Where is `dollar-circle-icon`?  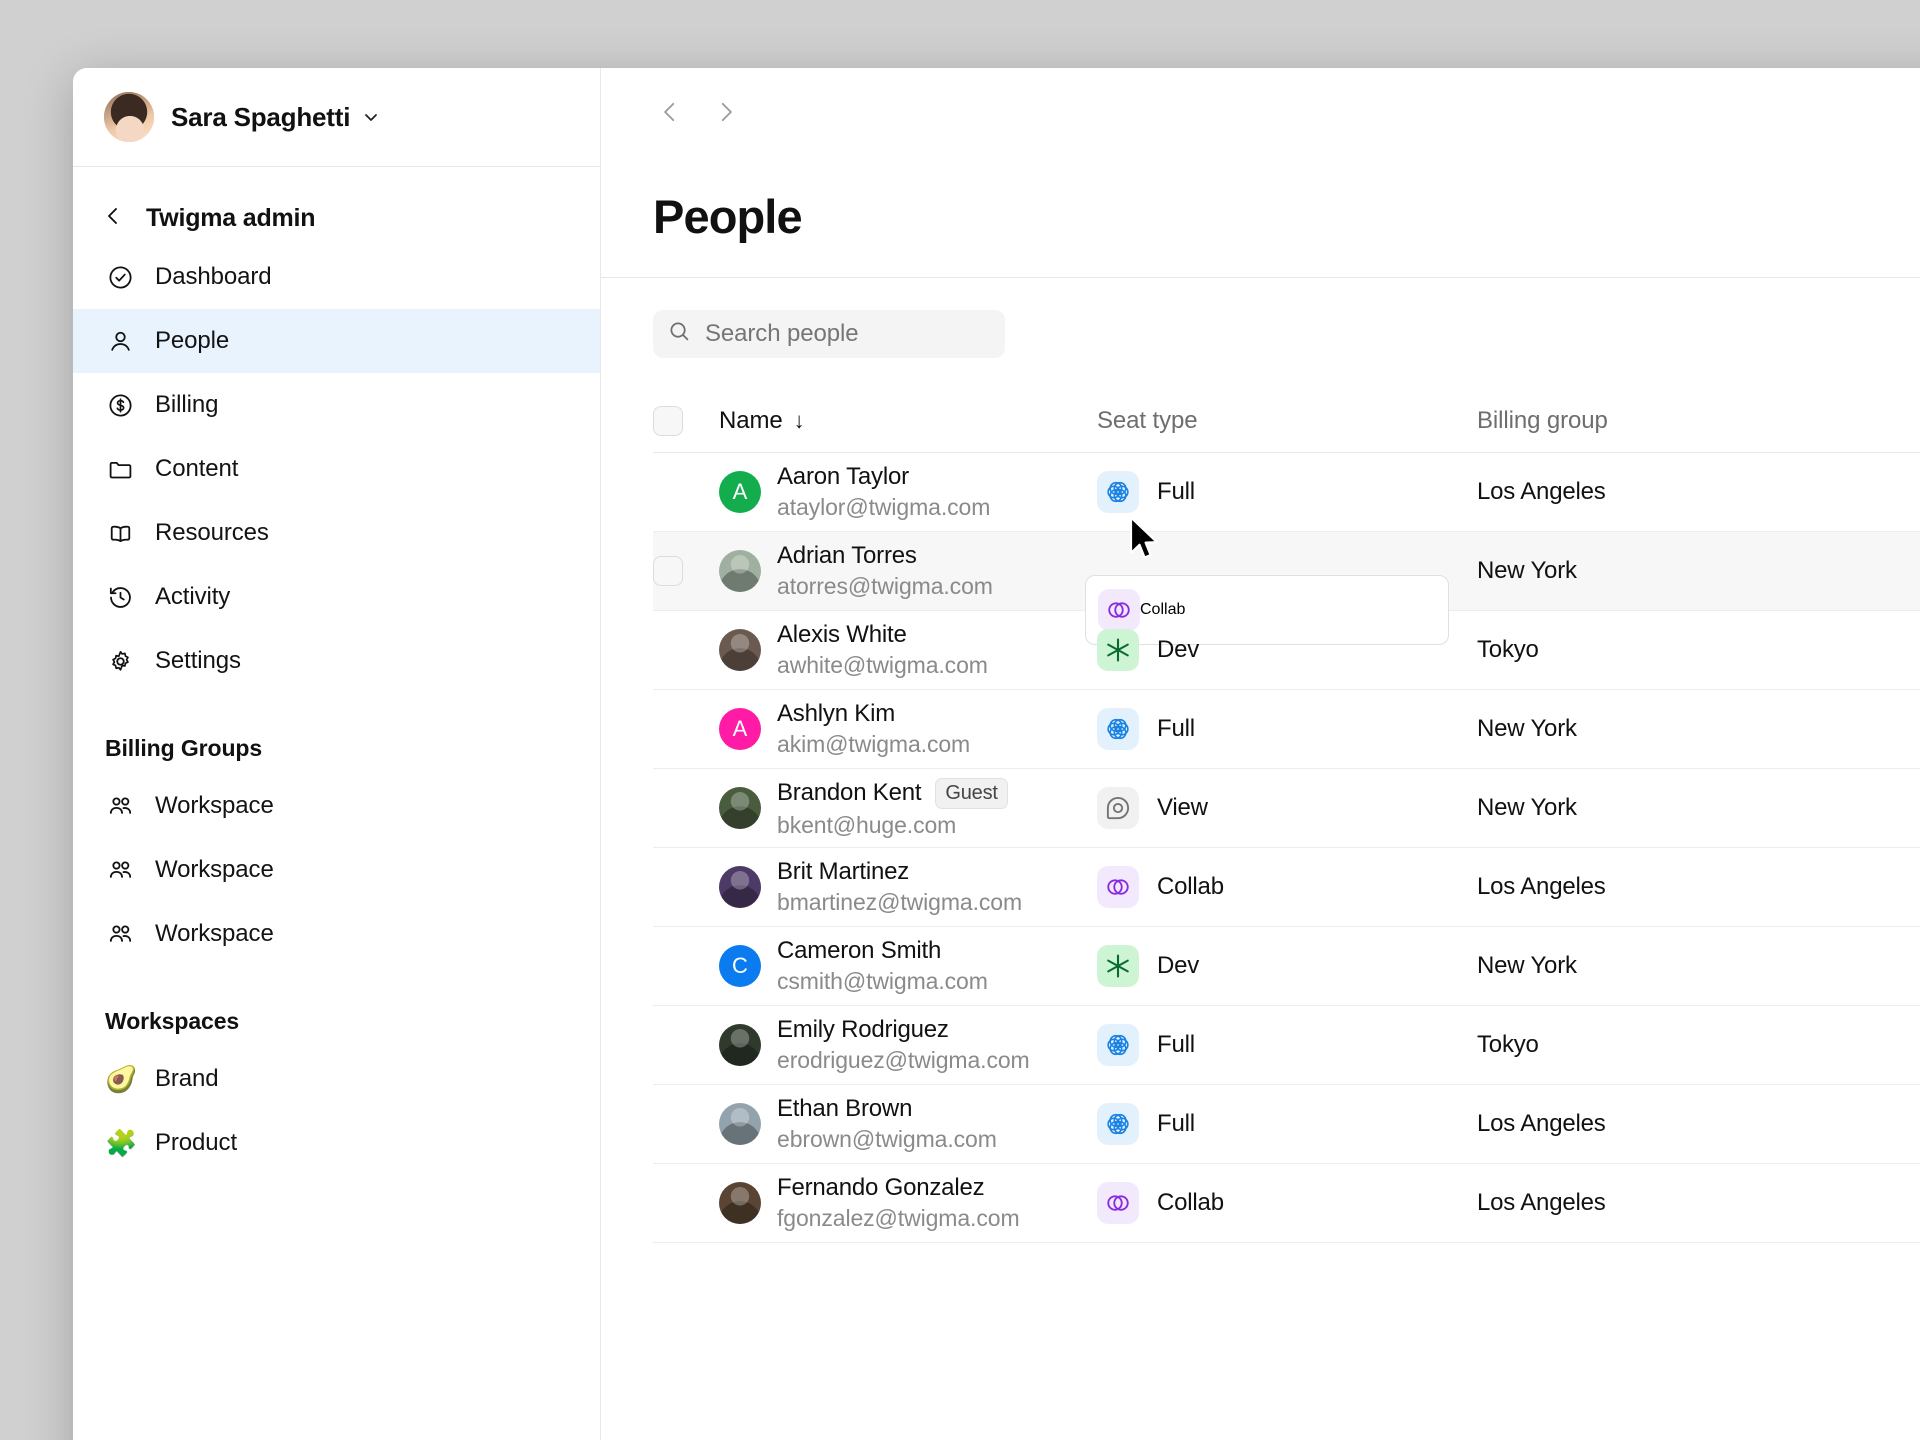
dollar-circle-icon is located at coordinates (120, 405).